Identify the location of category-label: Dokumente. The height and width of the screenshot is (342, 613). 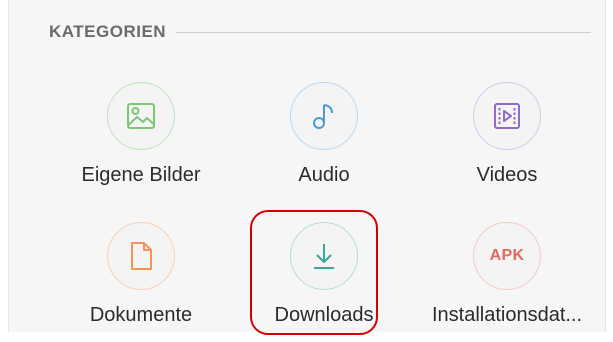
(141, 315).